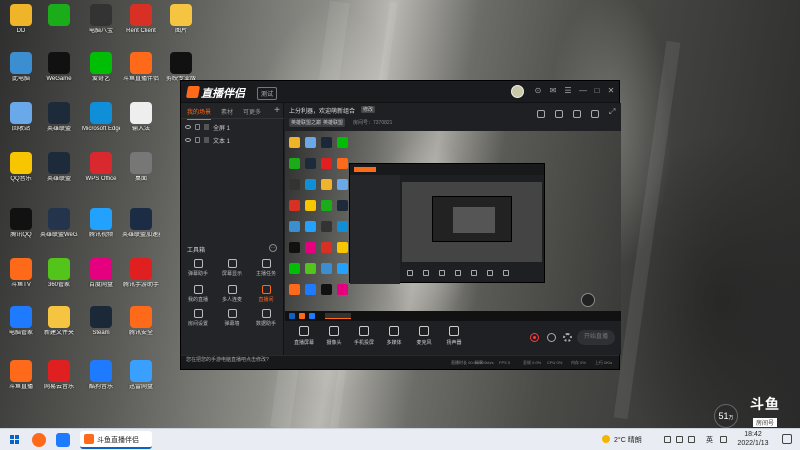 The width and height of the screenshot is (800, 450). What do you see at coordinates (567, 337) in the screenshot?
I see `settings-icon` at bounding box center [567, 337].